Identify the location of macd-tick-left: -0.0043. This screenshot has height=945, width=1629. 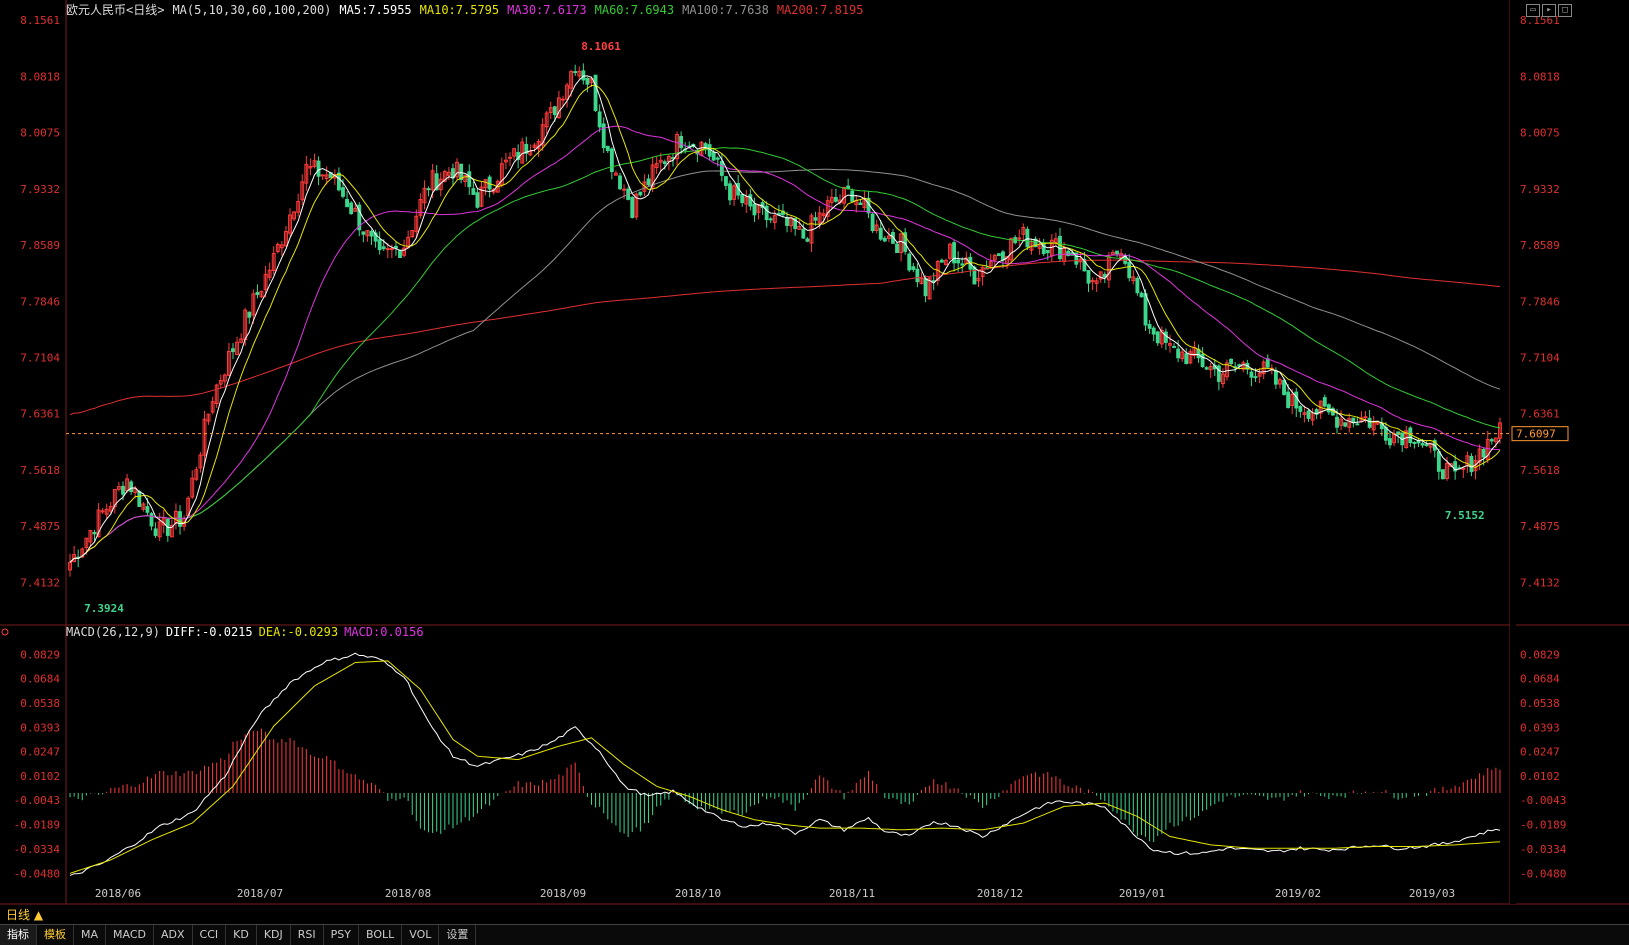
(37, 800).